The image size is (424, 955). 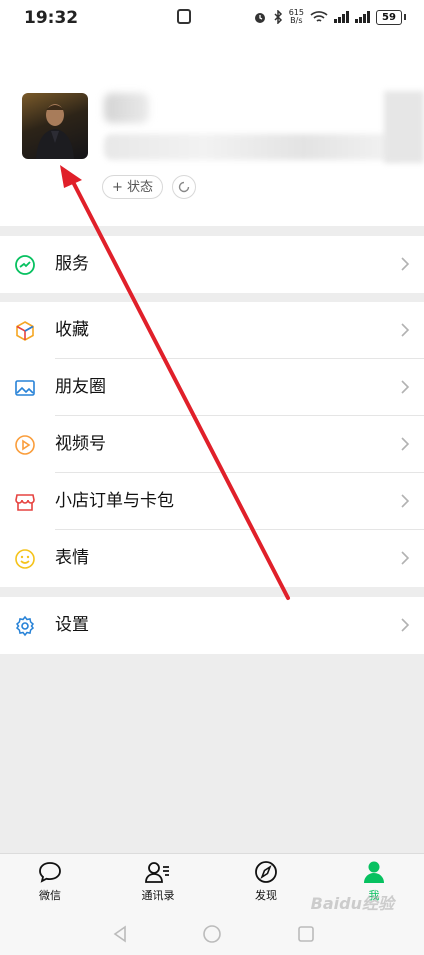 I want to click on menu-item-settings: 设置, so click(x=212, y=625).